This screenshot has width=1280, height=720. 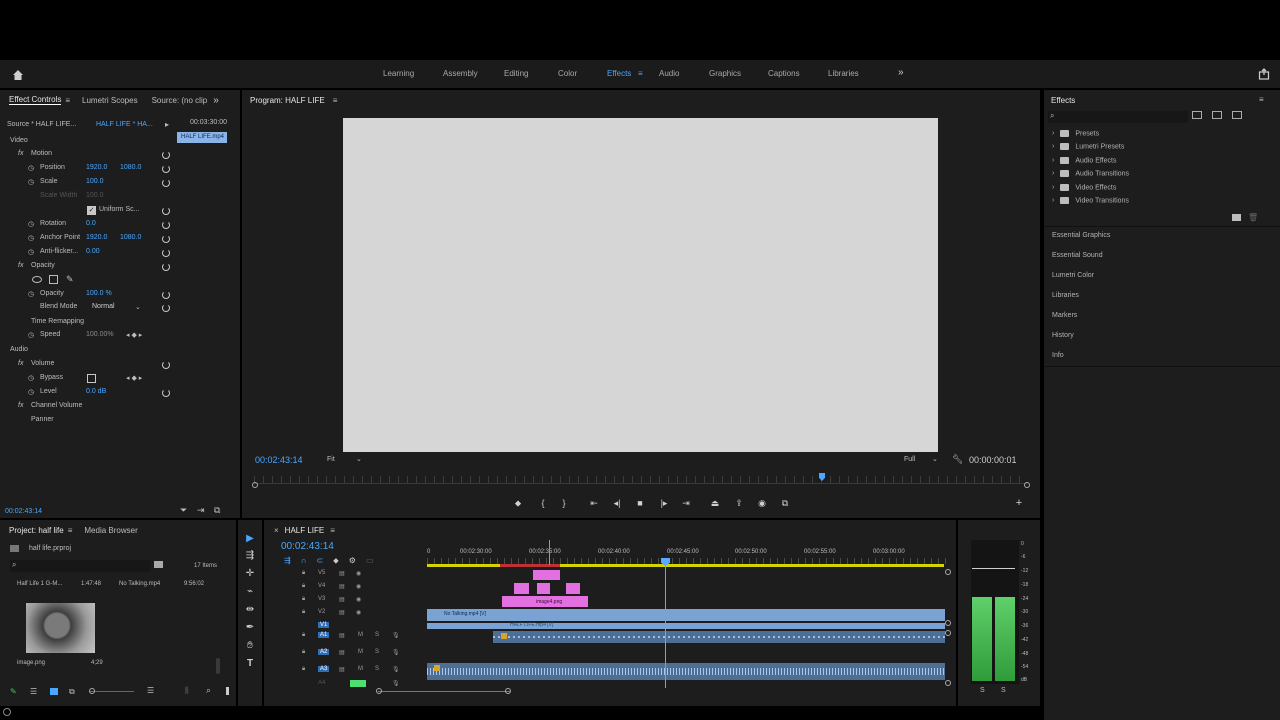 I want to click on compare-icon: ⧉, so click(x=785, y=503).